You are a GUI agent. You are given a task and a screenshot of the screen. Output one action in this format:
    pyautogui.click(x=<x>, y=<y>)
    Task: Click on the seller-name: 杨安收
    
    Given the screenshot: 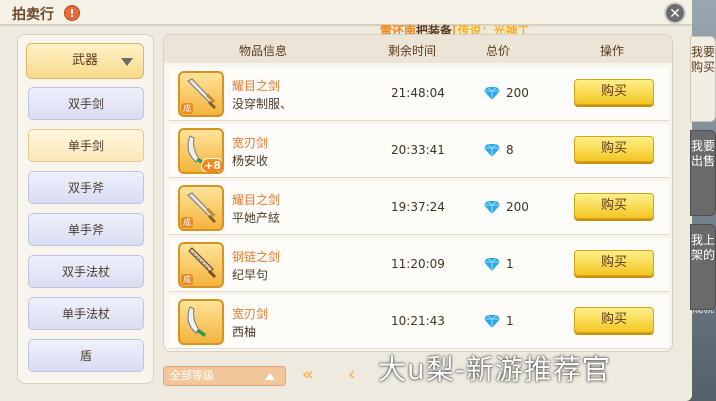 What is the action you would take?
    pyautogui.click(x=250, y=161)
    